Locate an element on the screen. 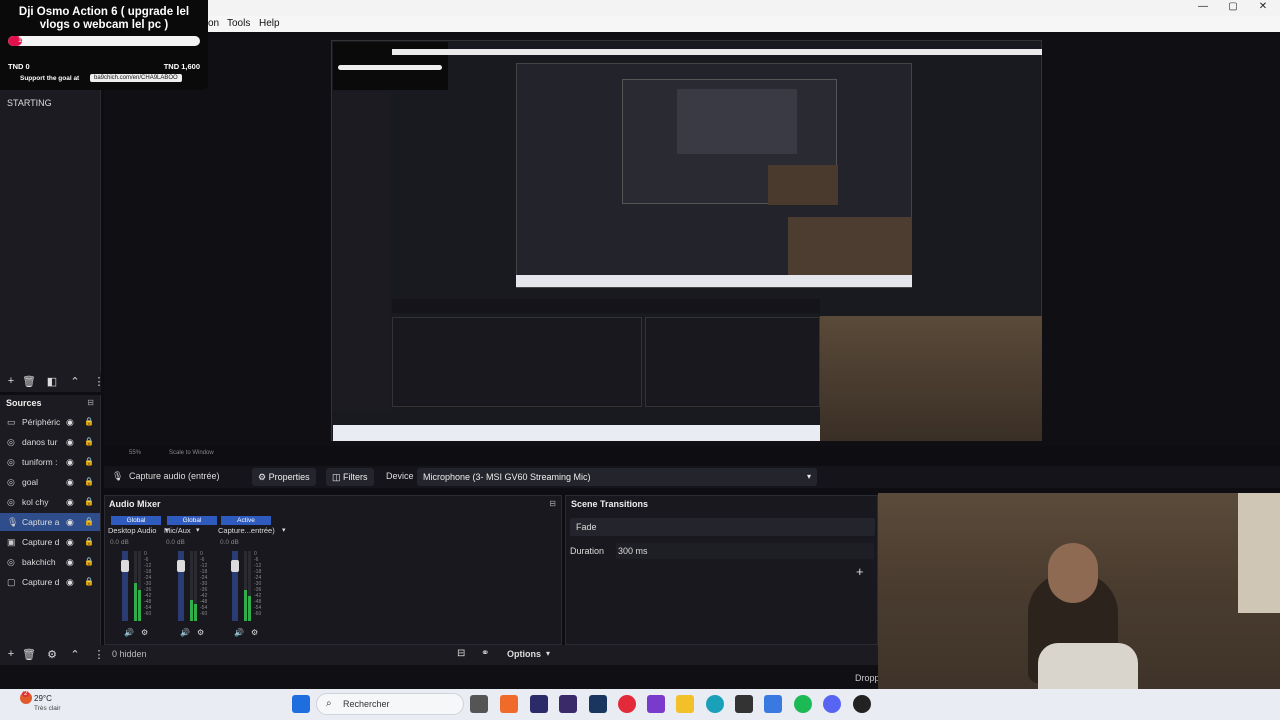  source-item: 🎙 Capture a ◉ 🔒 is located at coordinates (50, 522).